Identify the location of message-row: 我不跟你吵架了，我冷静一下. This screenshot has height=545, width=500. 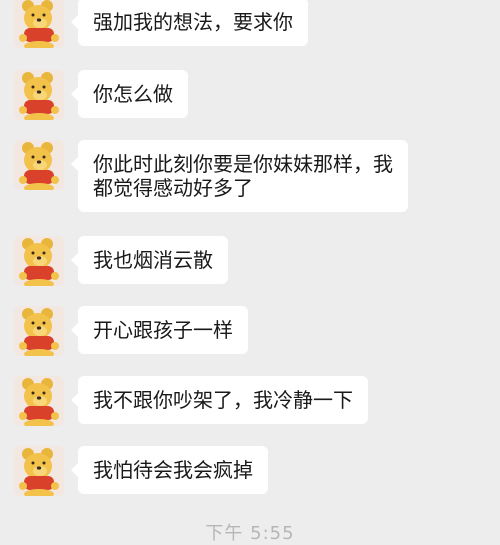
(191, 401).